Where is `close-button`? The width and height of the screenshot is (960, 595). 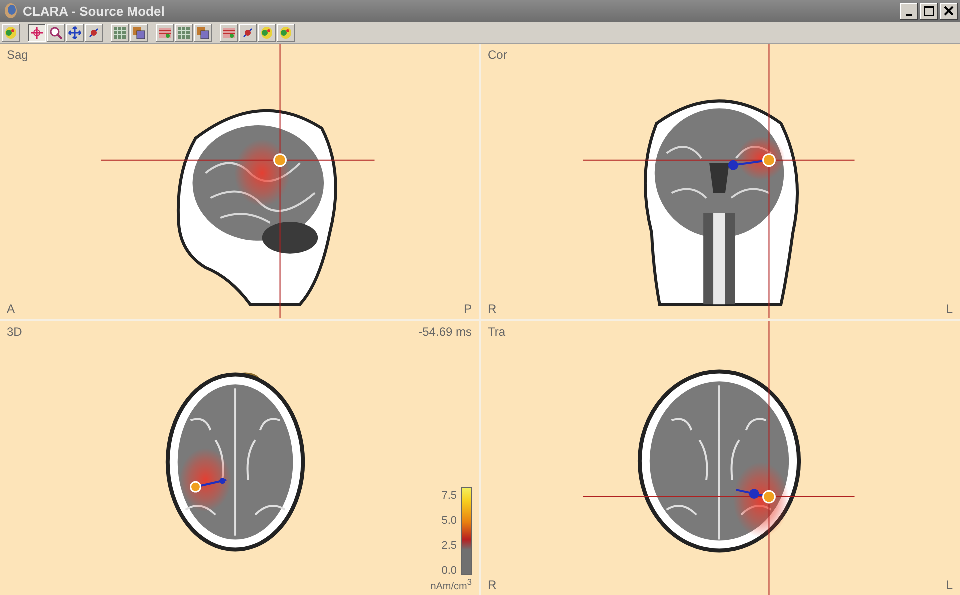
close-button is located at coordinates (949, 11).